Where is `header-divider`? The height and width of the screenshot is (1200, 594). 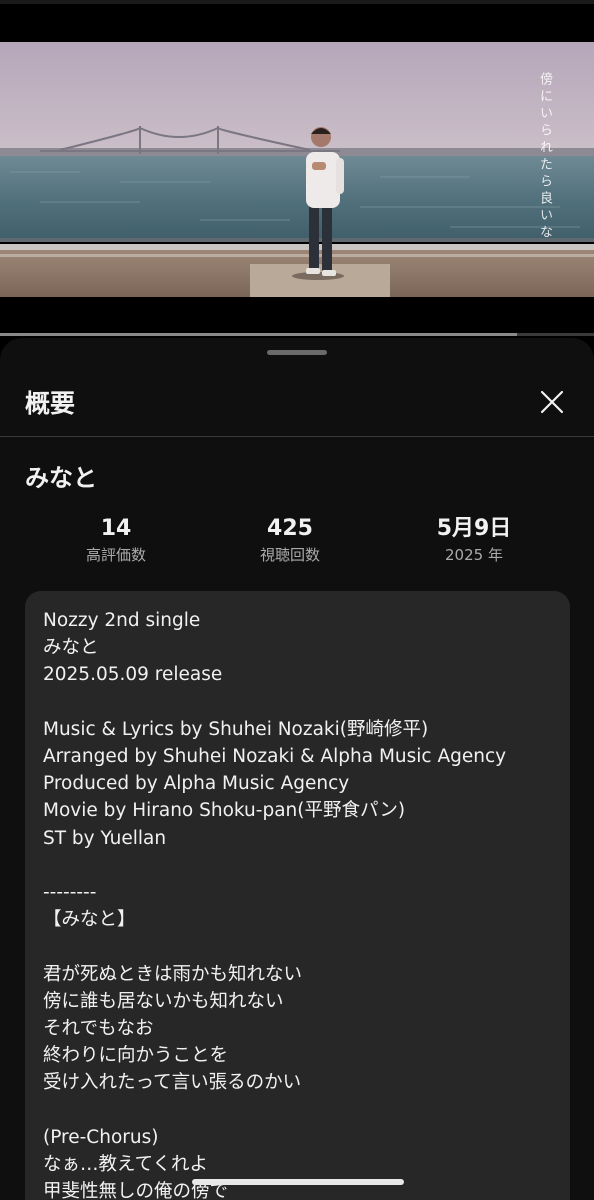 header-divider is located at coordinates (297, 436).